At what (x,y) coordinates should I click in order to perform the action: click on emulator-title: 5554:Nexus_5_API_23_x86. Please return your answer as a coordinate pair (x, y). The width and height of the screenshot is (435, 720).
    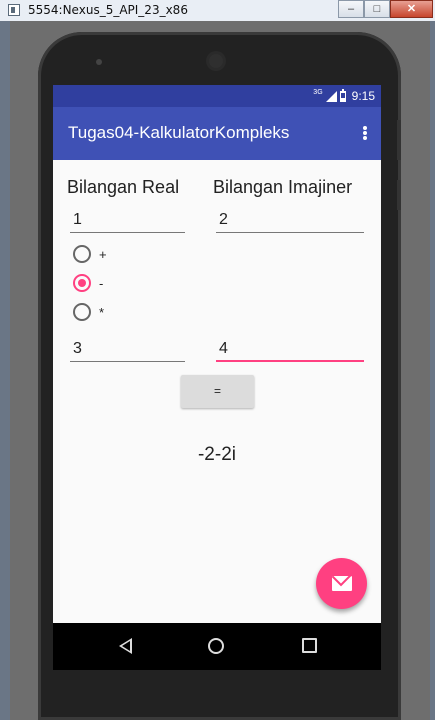
    Looking at the image, I should click on (108, 10).